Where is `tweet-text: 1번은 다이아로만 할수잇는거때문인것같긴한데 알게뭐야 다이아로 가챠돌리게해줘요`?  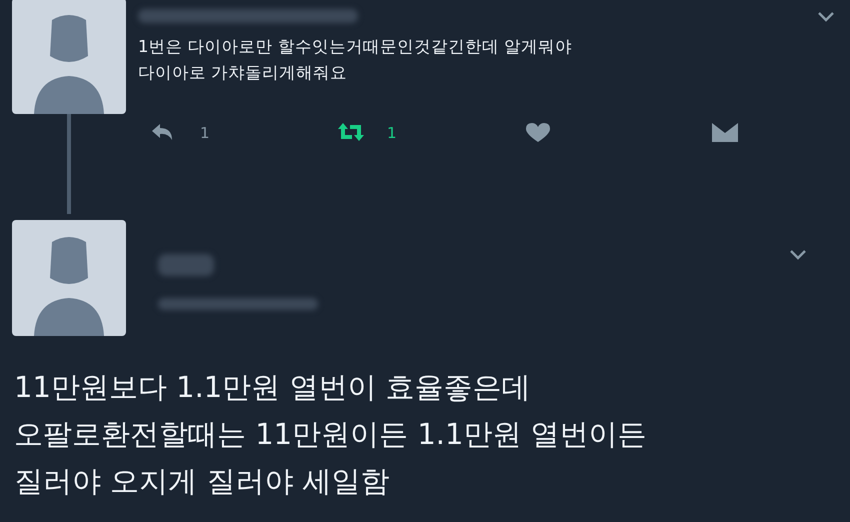 tweet-text: 1번은 다이아로만 할수잇는거때문인것같긴한데 알게뭐야 다이아로 가챠돌리게해줘요 is located at coordinates (356, 60).